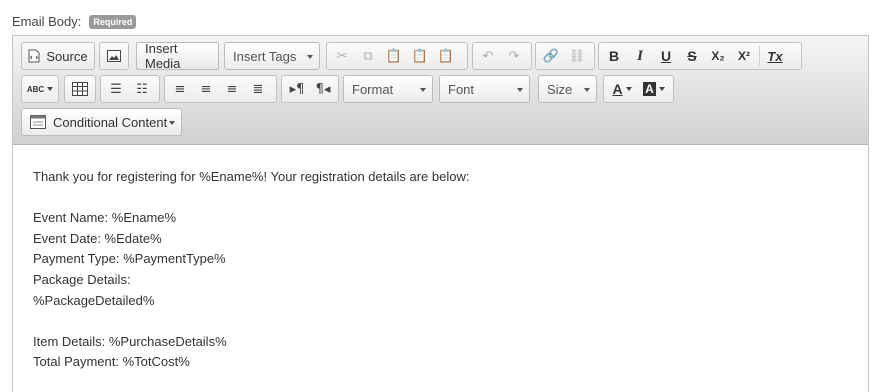  I want to click on subscript-button: X₂, so click(718, 56).